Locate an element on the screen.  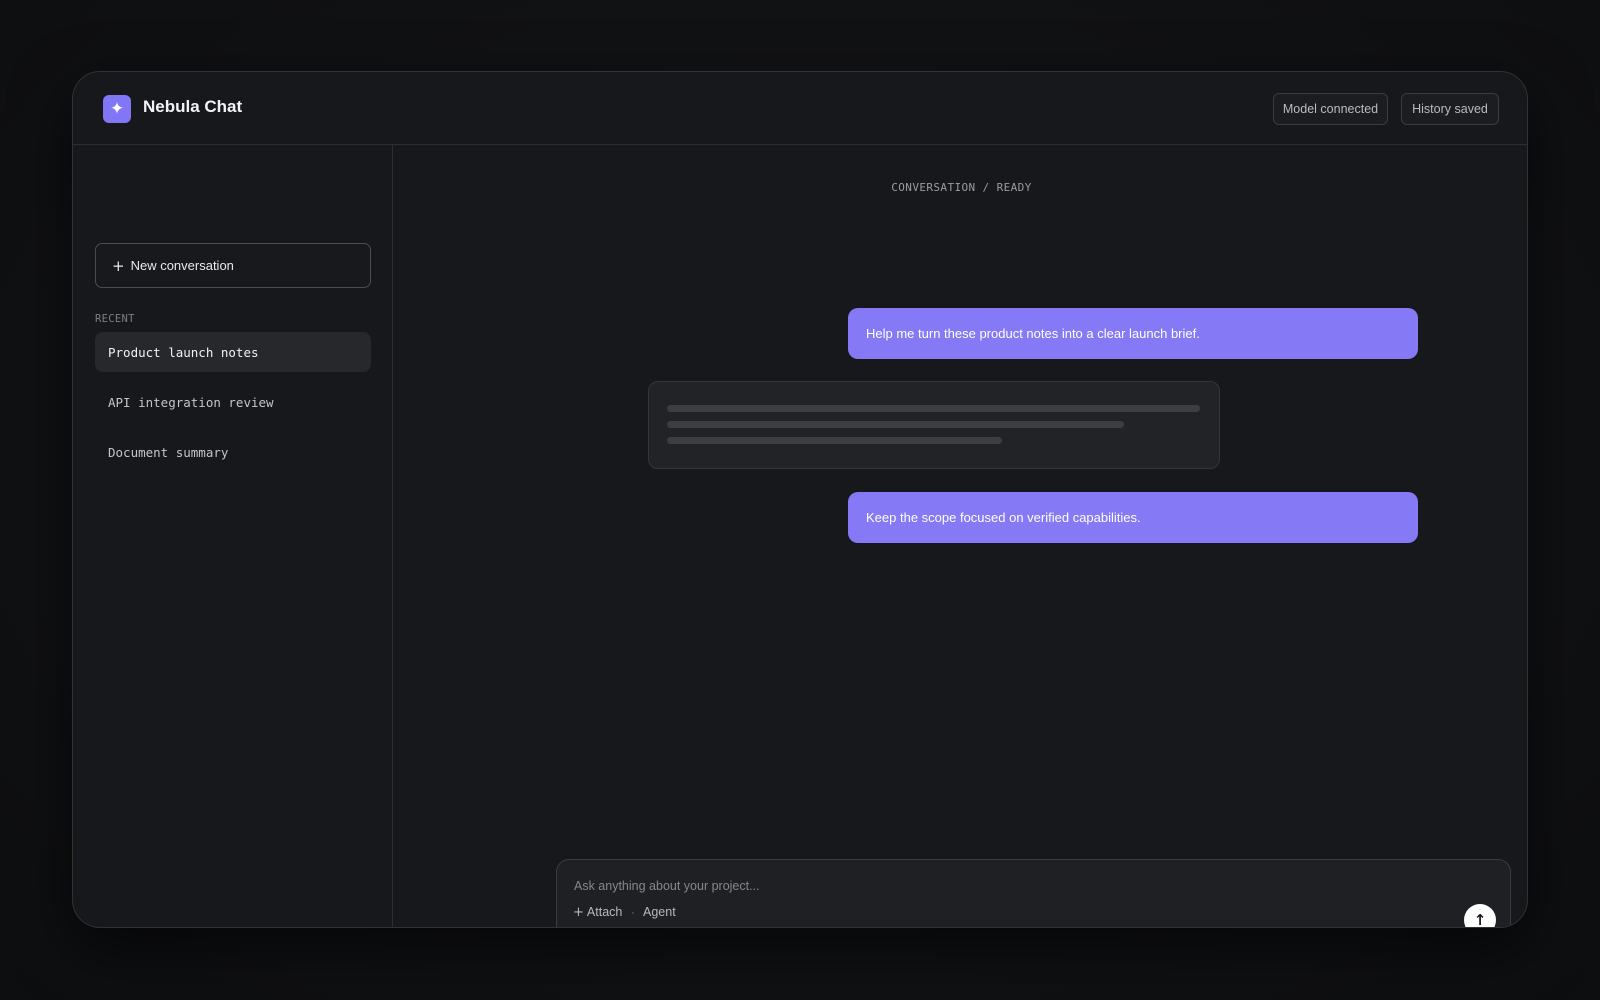
conversation-status: CONVERSATION / READY is located at coordinates (961, 187).